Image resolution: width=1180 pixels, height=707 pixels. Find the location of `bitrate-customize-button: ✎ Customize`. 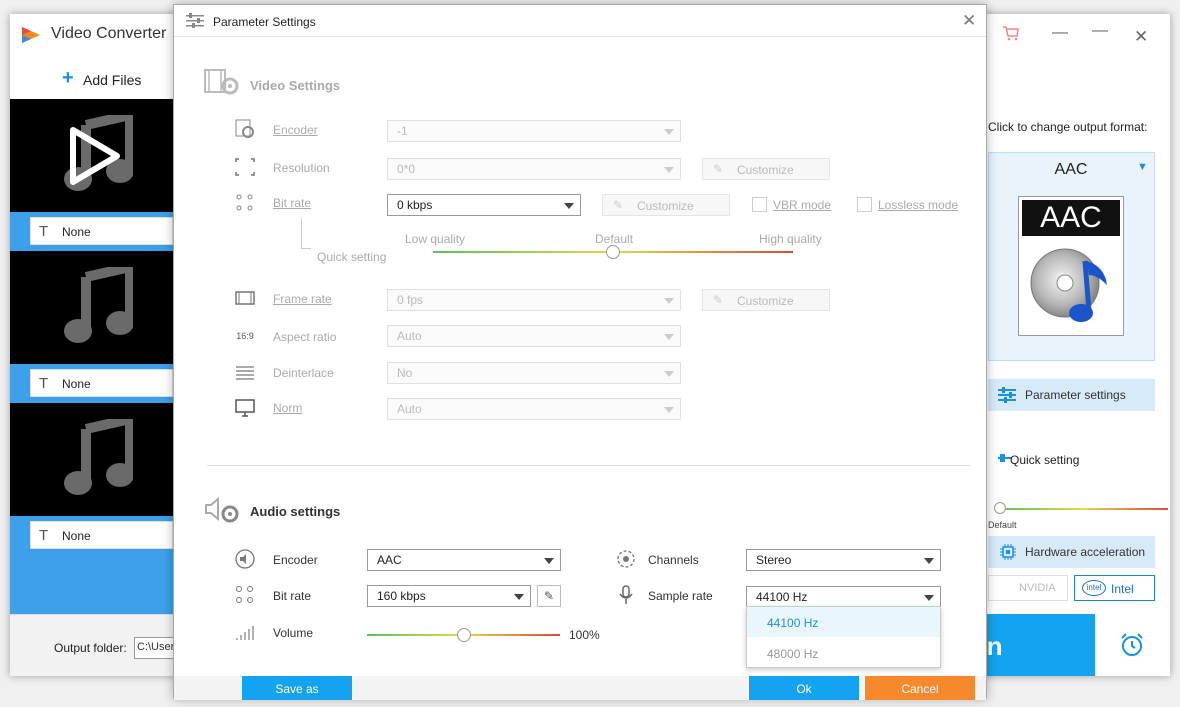

bitrate-customize-button: ✎ Customize is located at coordinates (666, 205).